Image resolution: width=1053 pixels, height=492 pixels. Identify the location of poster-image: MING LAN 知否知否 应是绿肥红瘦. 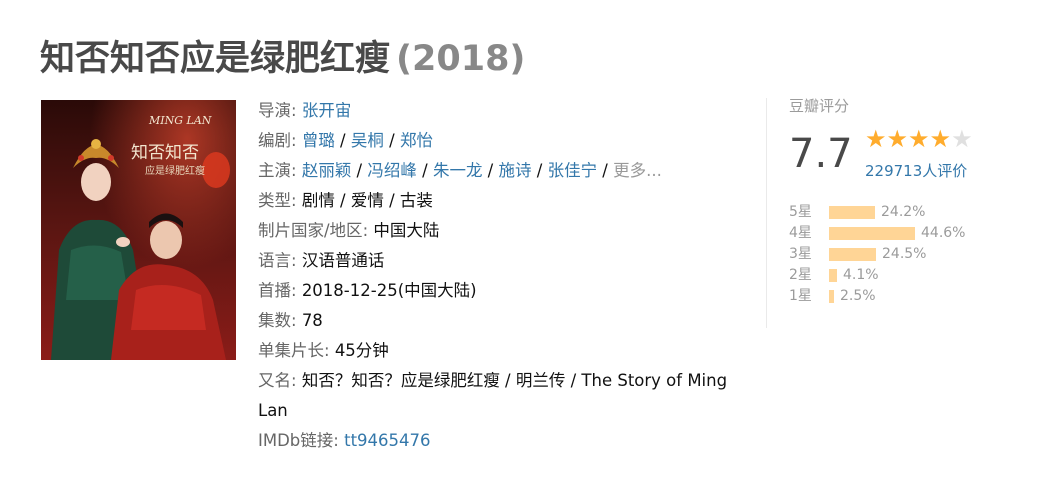
(138, 230).